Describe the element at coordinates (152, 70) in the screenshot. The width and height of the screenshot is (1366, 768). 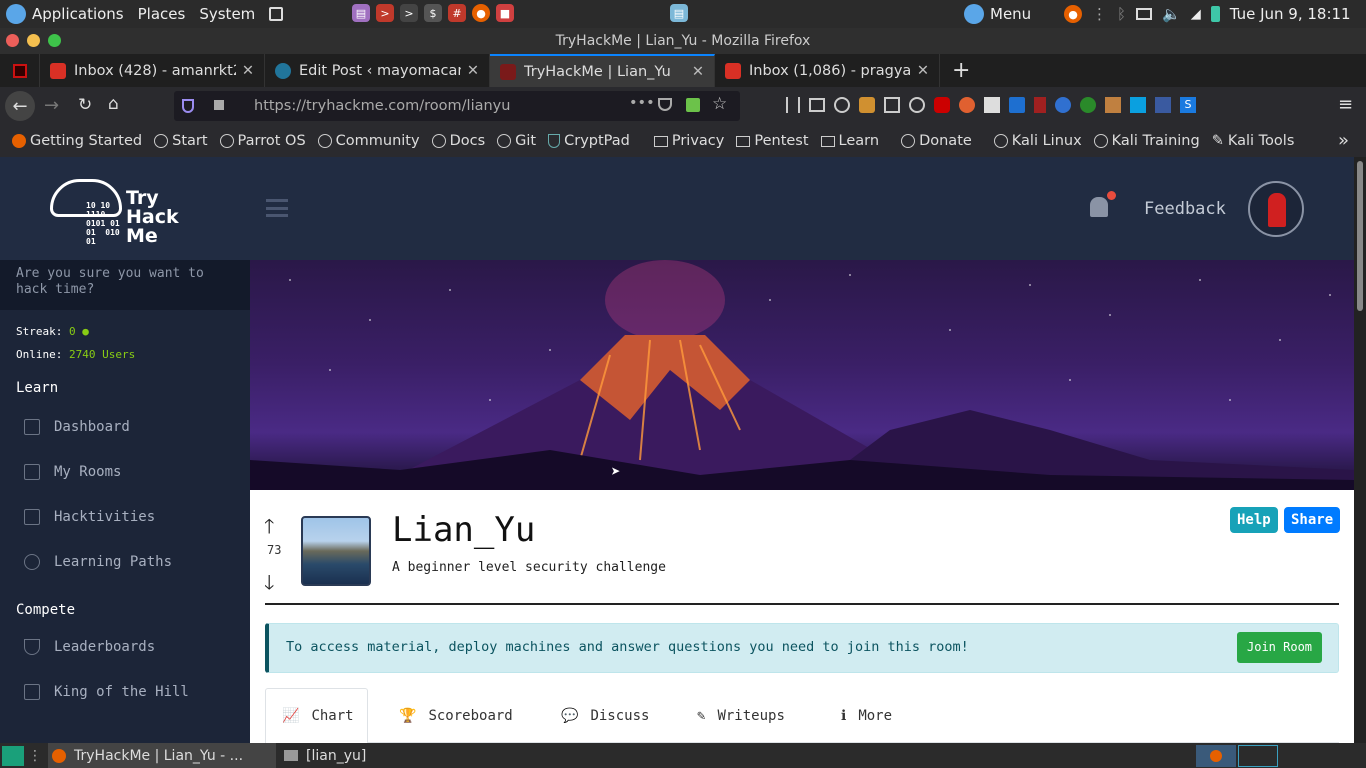
I see `tab-inbox-1: Inbox (428) - amanrkt231 ✕` at that location.